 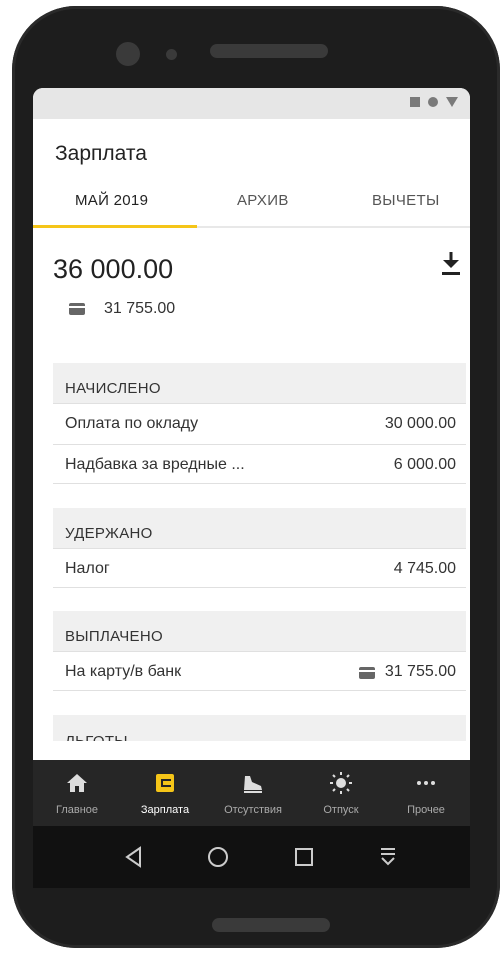 What do you see at coordinates (253, 810) in the screenshot?
I see `nav-label: Отсутствия` at bounding box center [253, 810].